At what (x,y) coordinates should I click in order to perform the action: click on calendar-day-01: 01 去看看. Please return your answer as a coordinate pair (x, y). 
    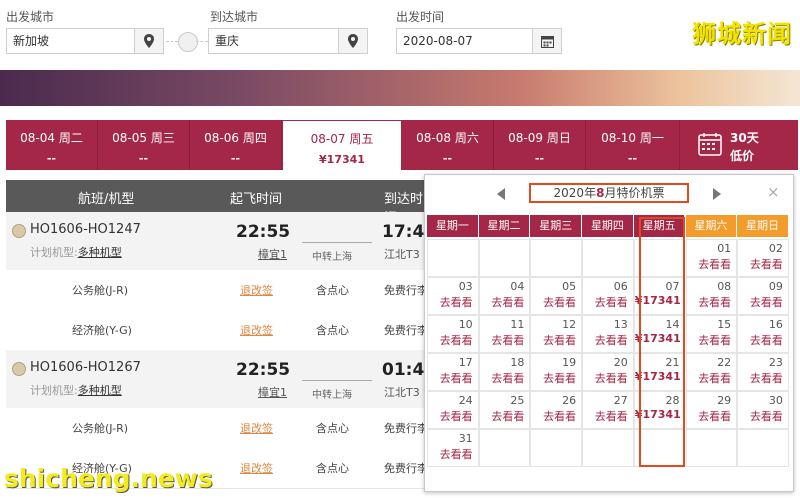
    Looking at the image, I should click on (711, 258).